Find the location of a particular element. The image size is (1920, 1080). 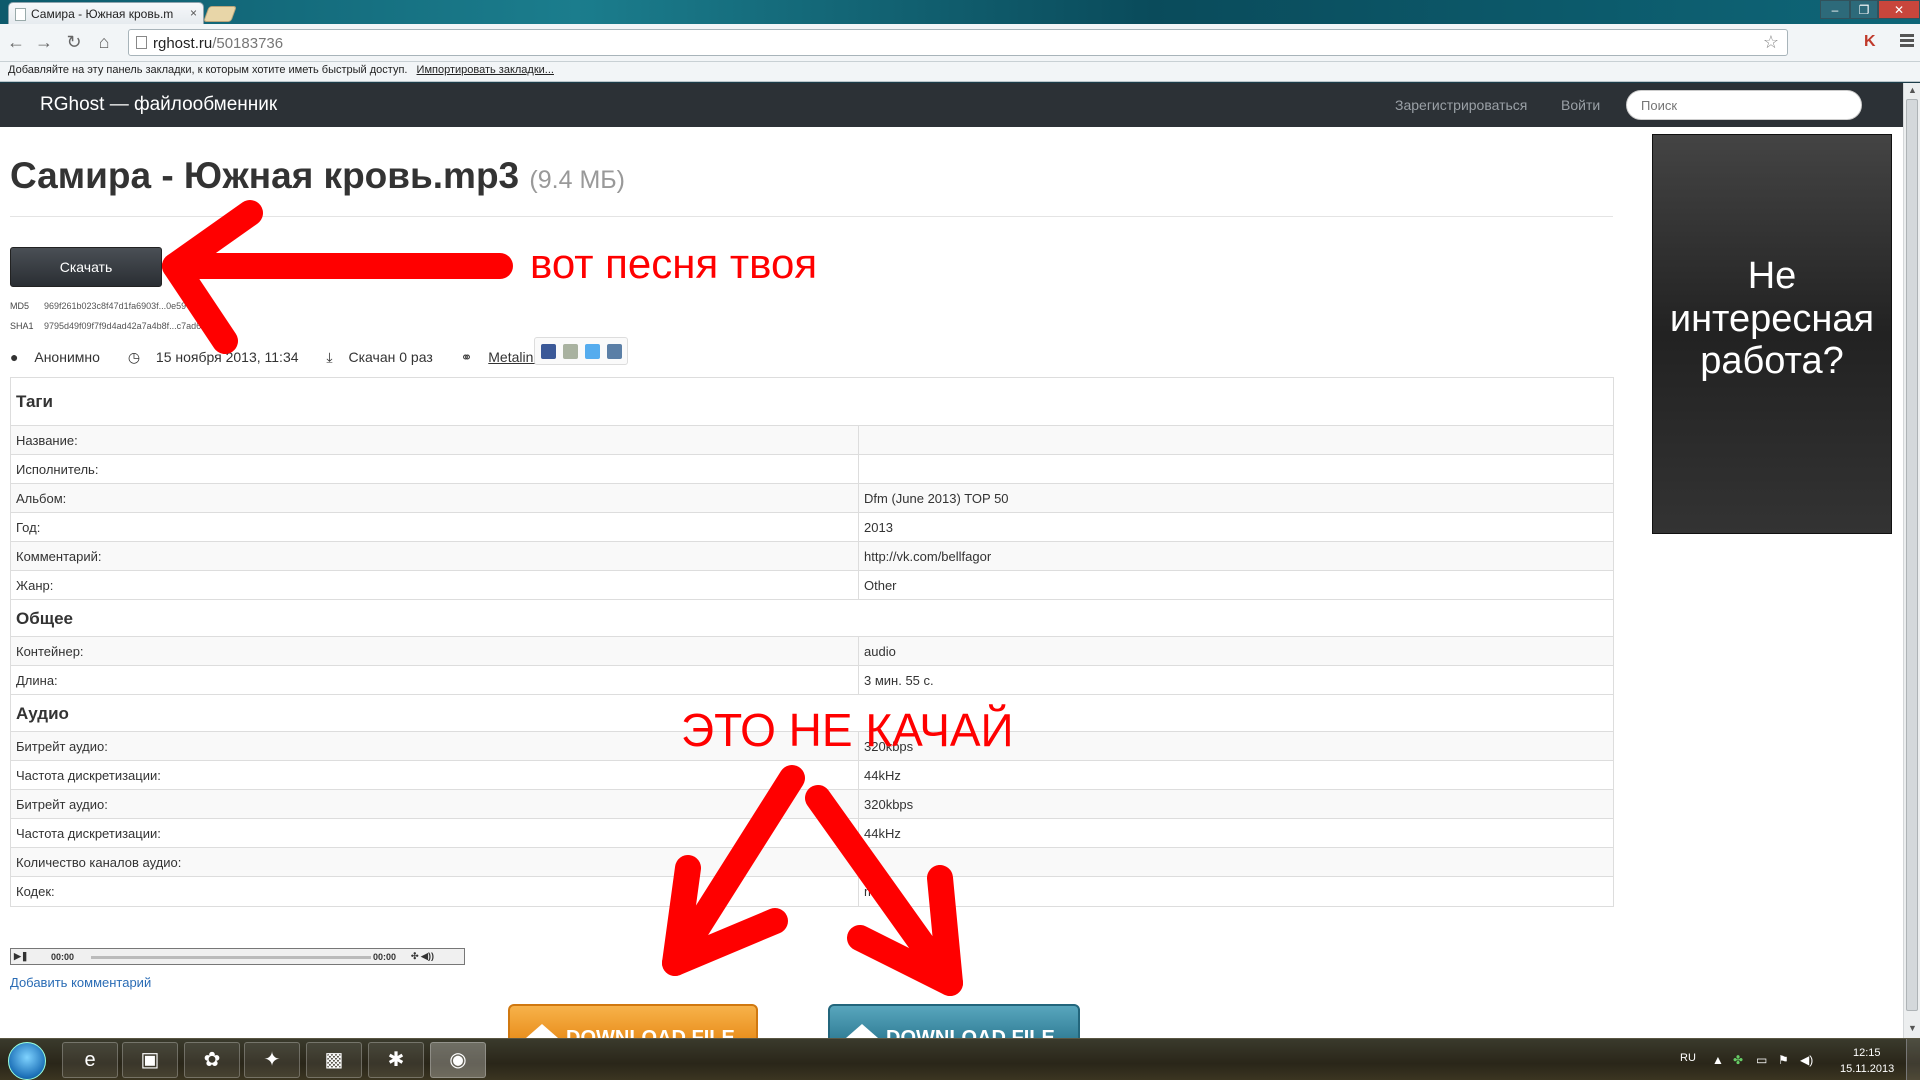

tab-close-icon: × is located at coordinates (193, 13).